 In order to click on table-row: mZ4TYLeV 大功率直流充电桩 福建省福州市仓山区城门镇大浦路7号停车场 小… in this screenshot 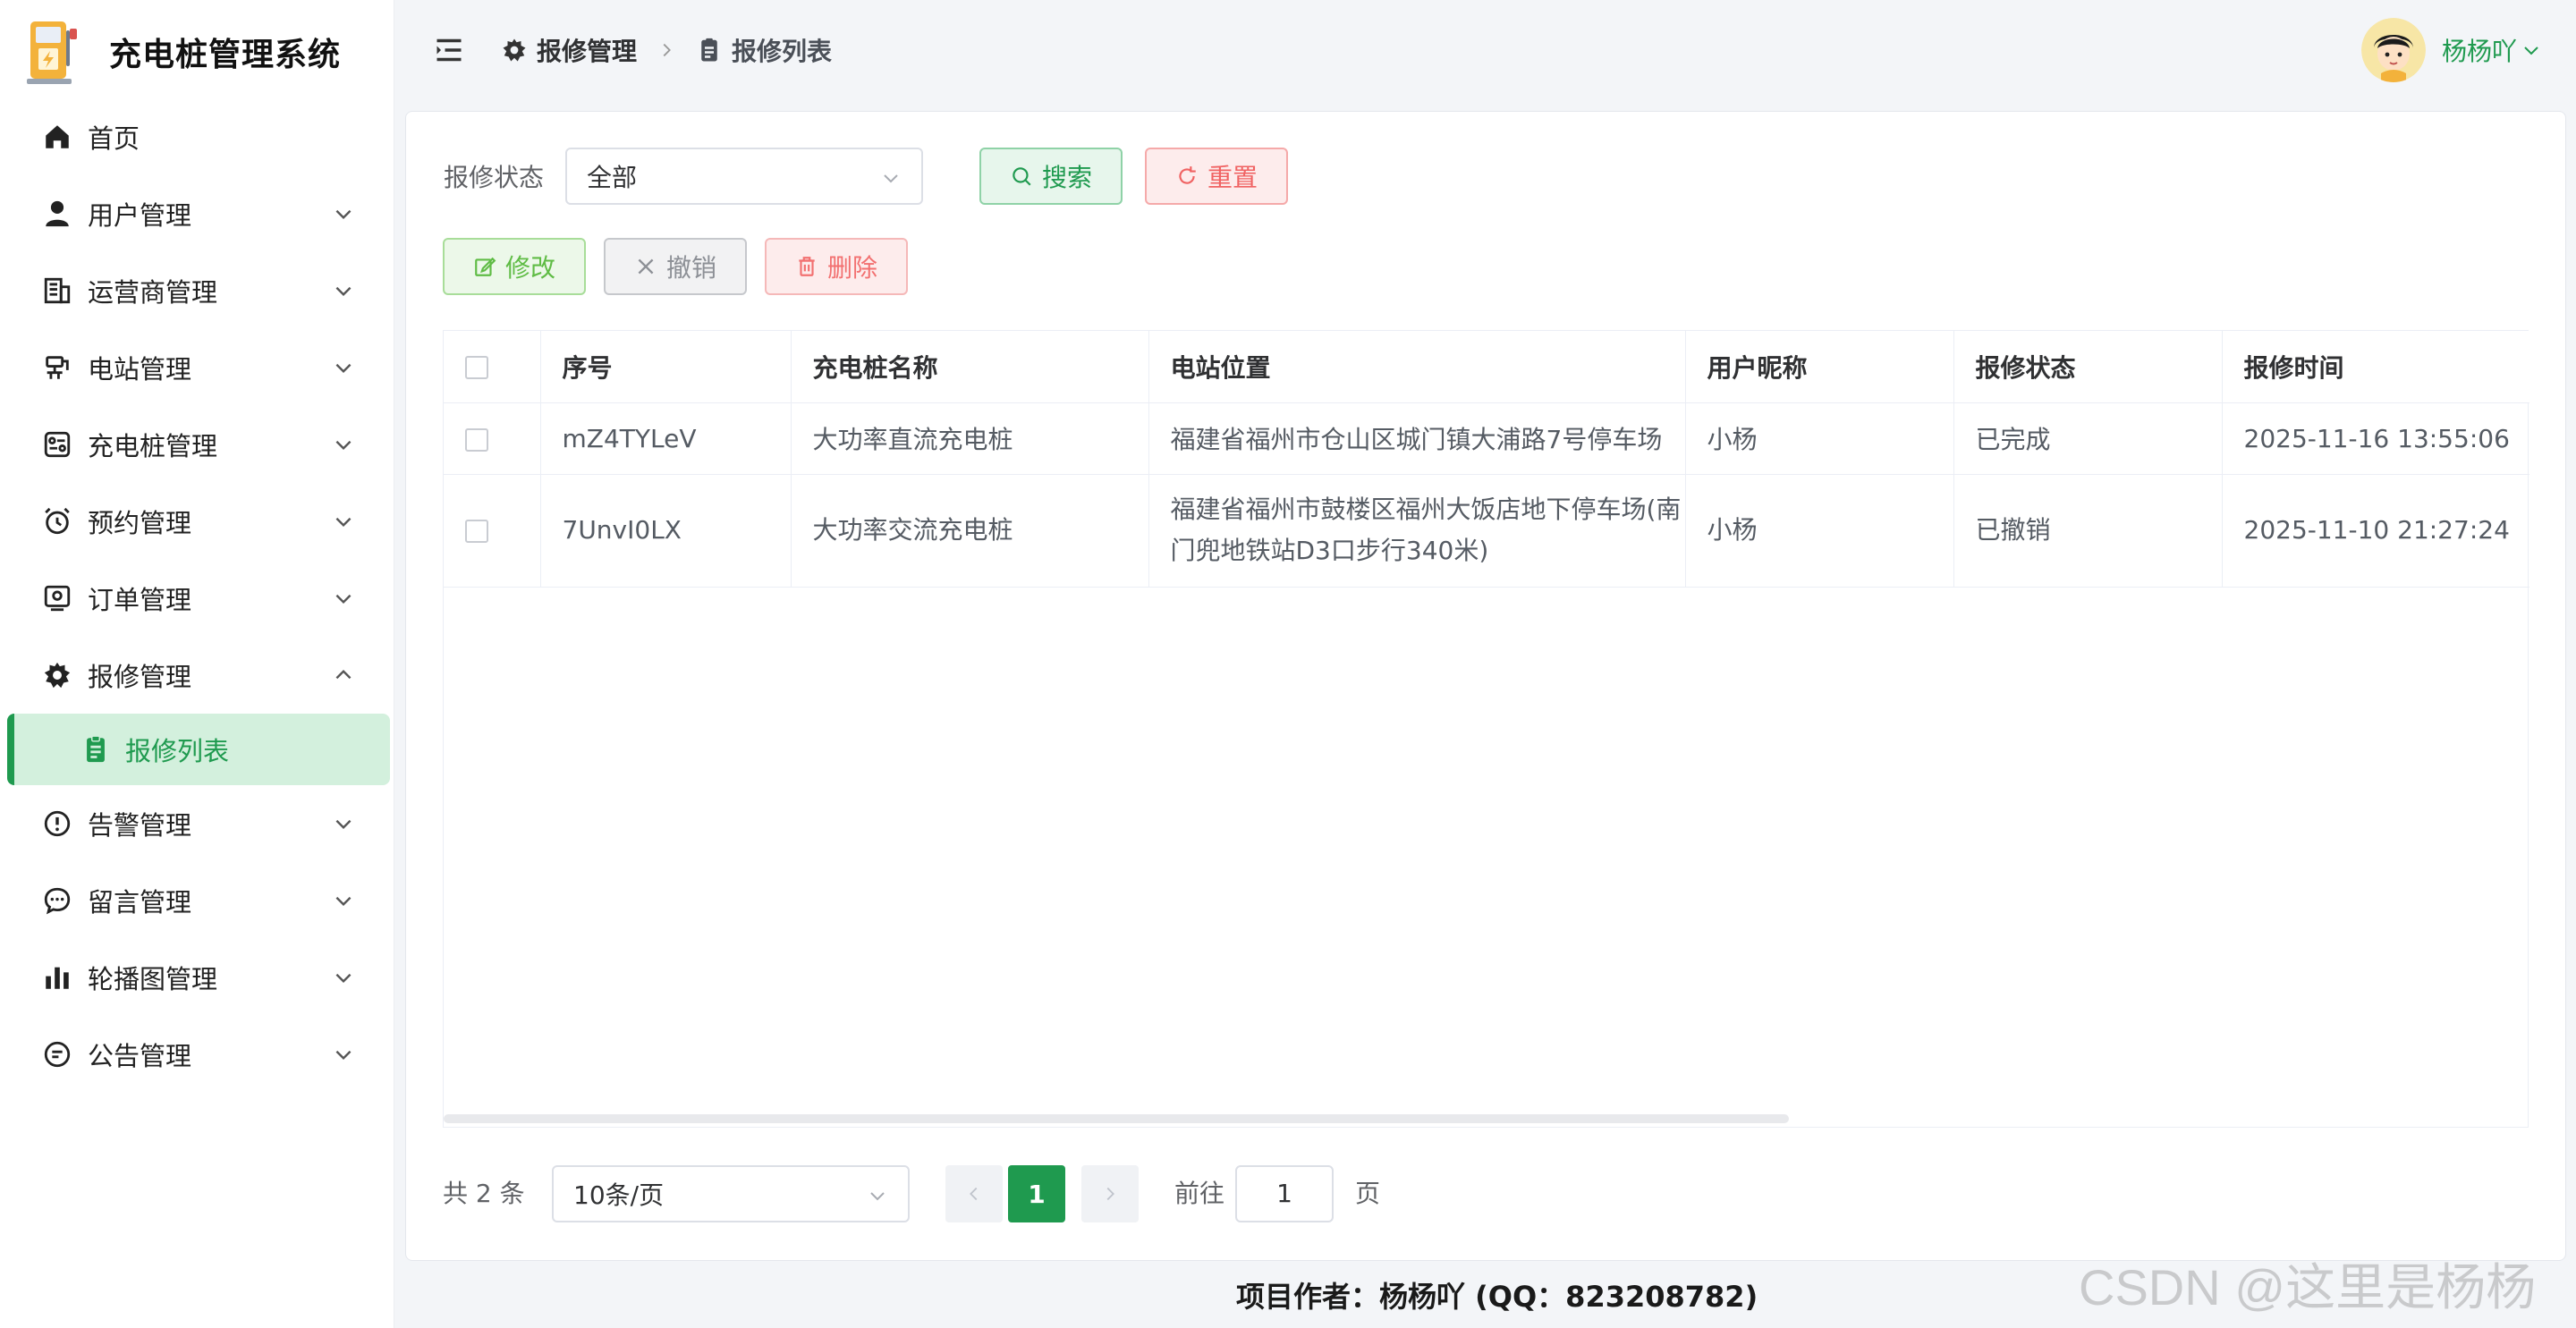, I will do `click(1486, 438)`.